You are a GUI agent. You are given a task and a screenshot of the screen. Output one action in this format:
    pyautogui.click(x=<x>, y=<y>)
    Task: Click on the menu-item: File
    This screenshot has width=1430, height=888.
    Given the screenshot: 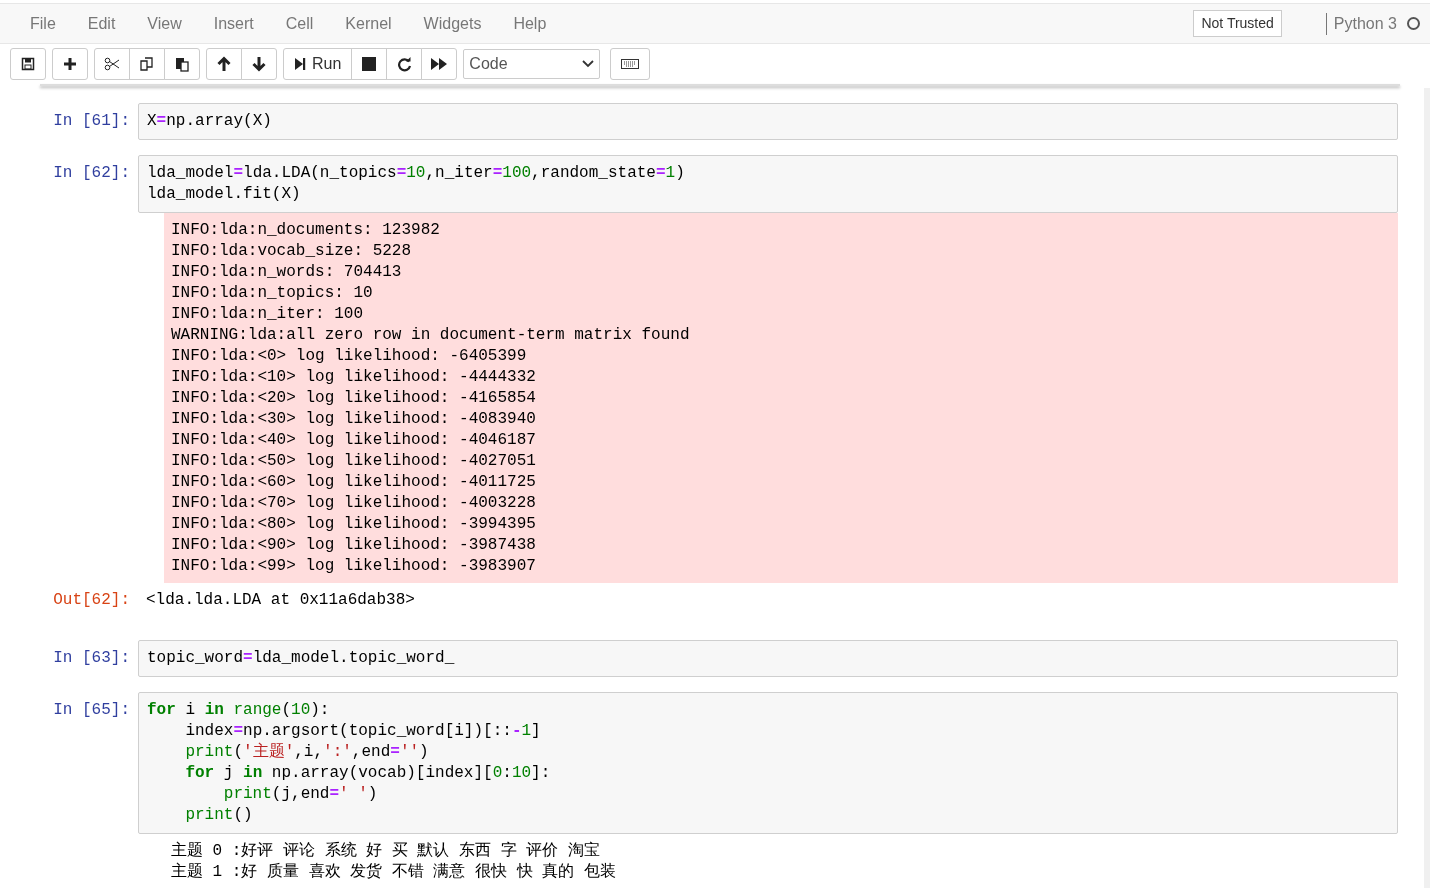 What is the action you would take?
    pyautogui.click(x=43, y=23)
    